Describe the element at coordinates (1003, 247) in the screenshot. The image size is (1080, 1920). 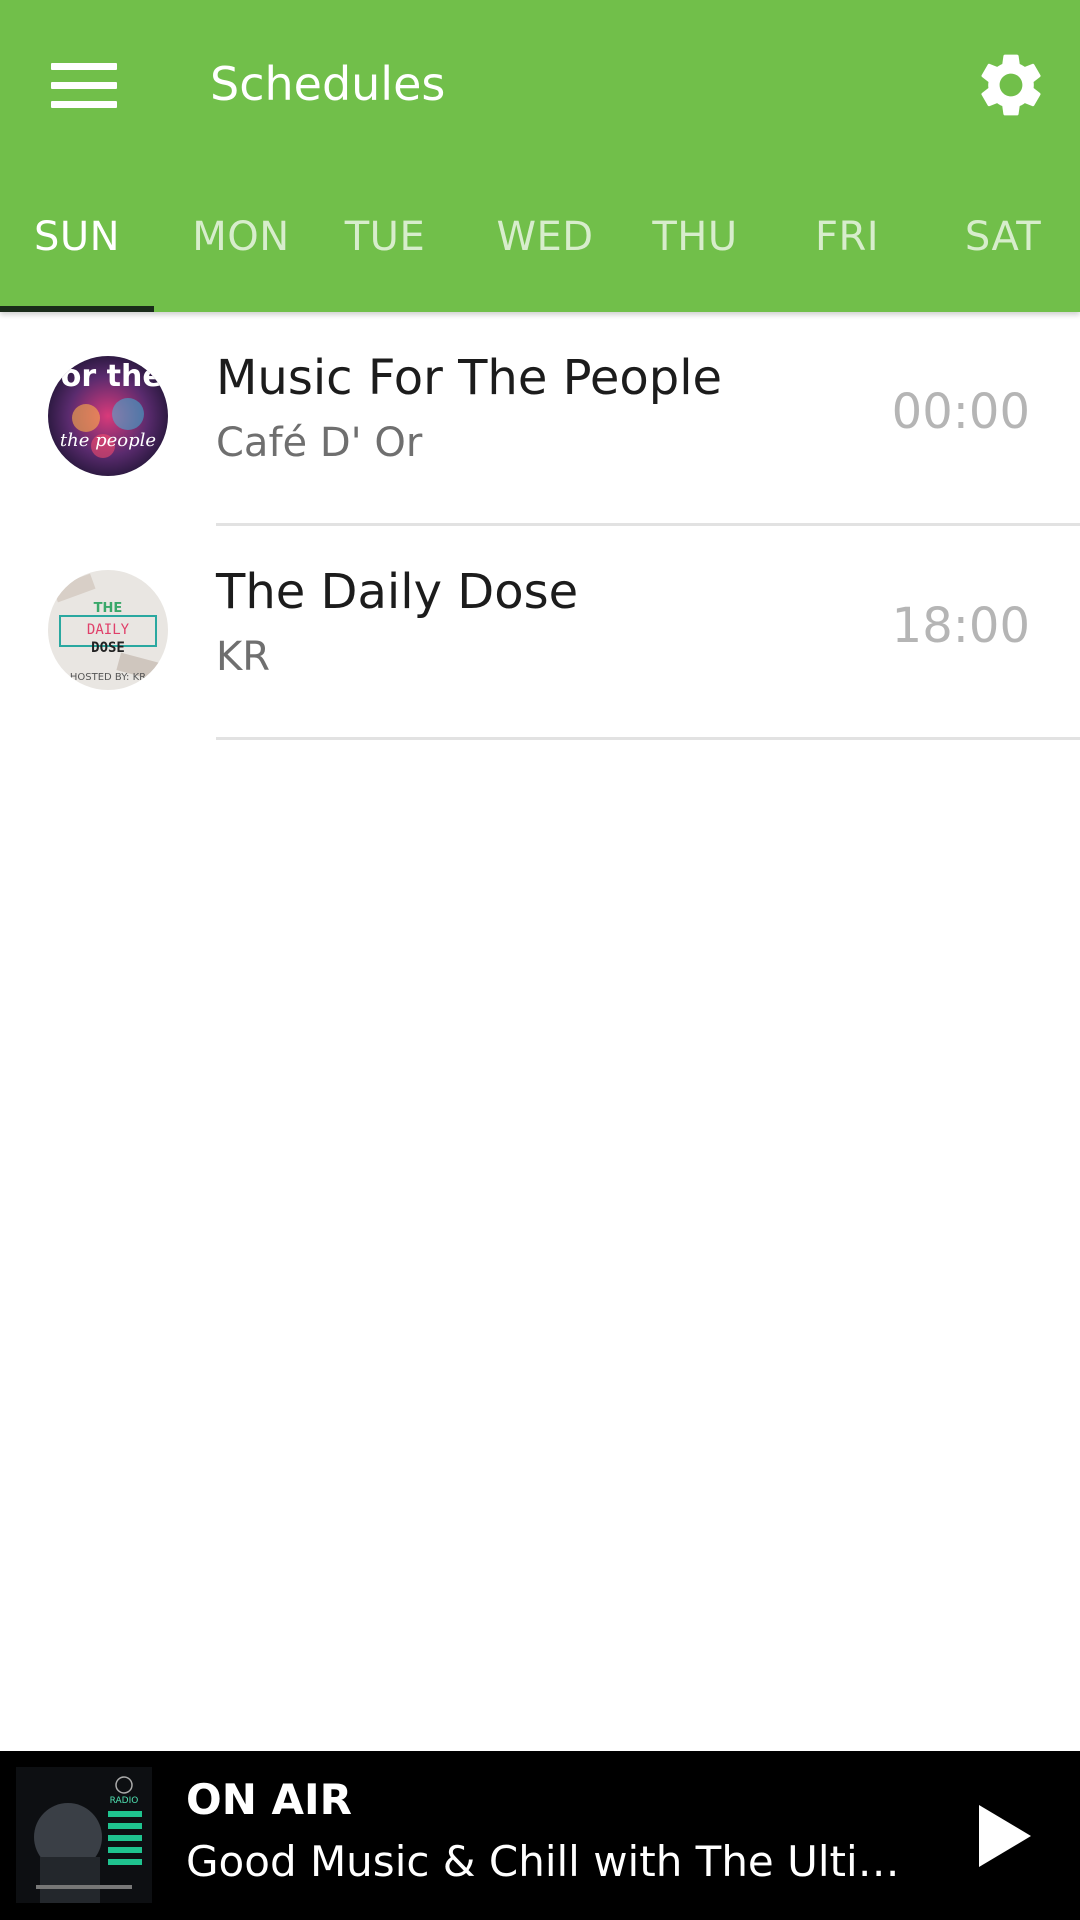
I see `tab-sat: SAT` at that location.